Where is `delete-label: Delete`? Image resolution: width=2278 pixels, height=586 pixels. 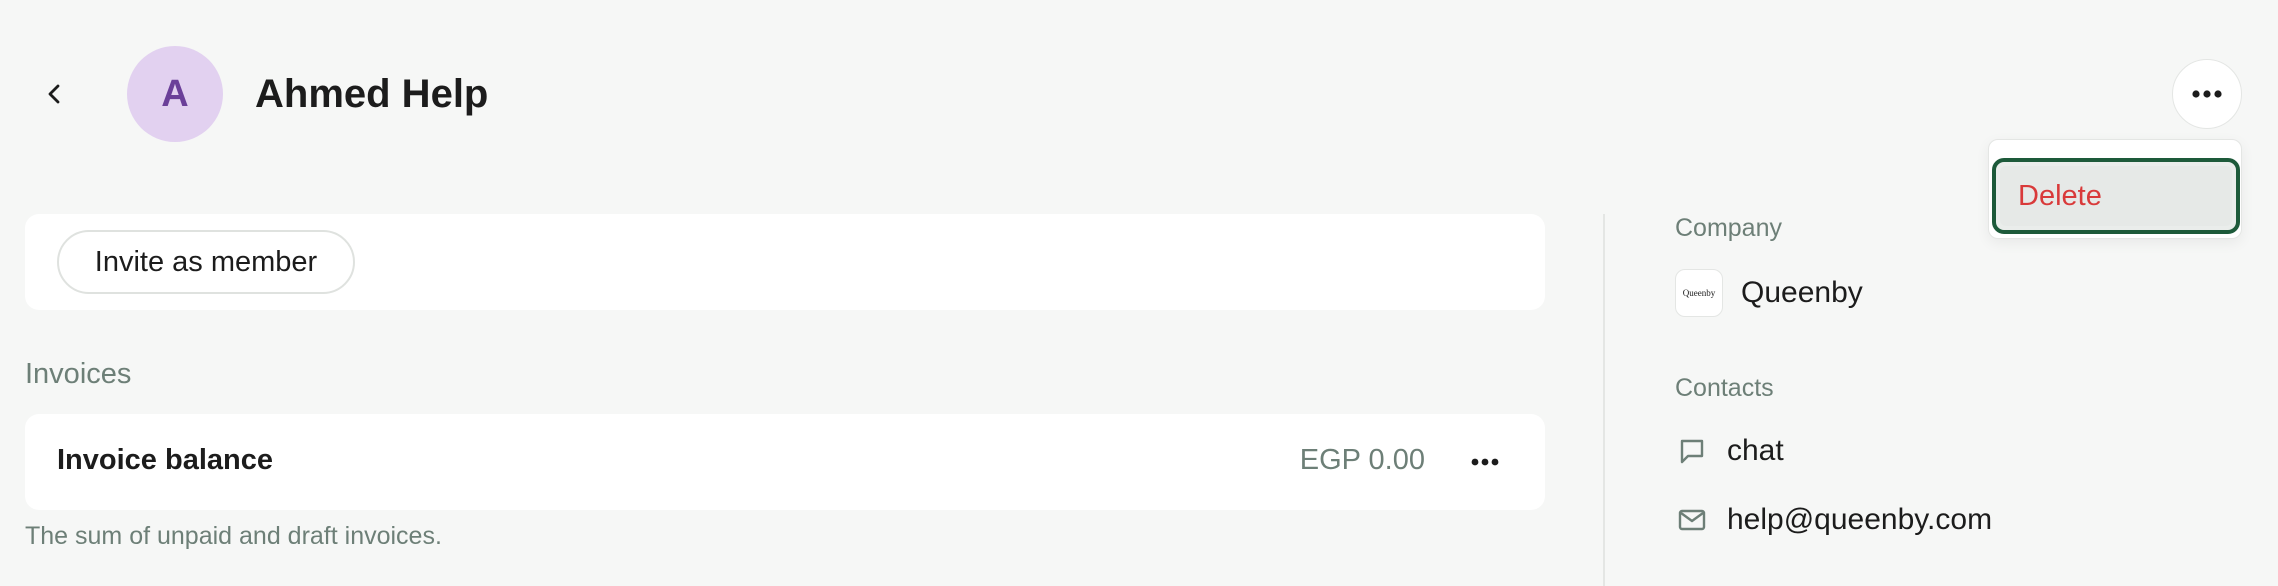 delete-label: Delete is located at coordinates (2060, 195).